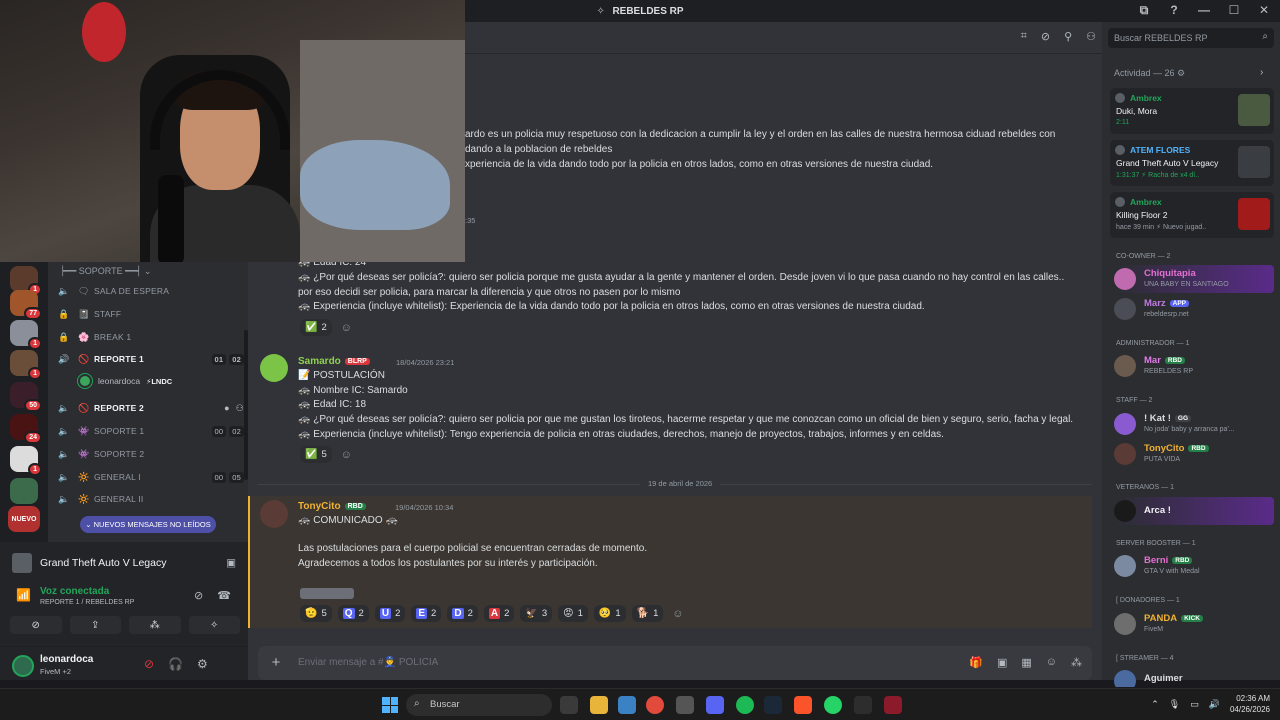 Image resolution: width=1280 pixels, height=720 pixels. Describe the element at coordinates (1204, 10) in the screenshot. I see `minimize-button: —` at that location.